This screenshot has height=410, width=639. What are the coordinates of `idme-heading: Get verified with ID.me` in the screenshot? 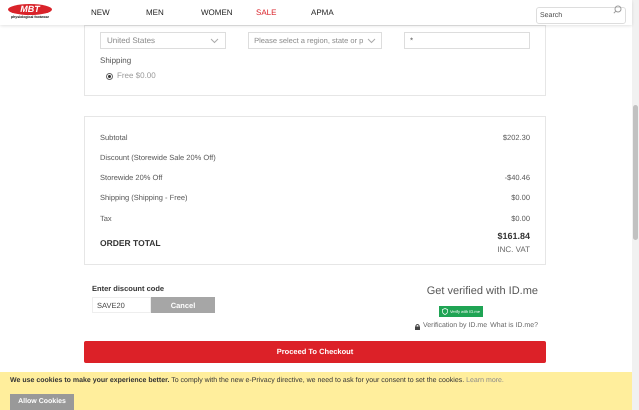 It's located at (482, 291).